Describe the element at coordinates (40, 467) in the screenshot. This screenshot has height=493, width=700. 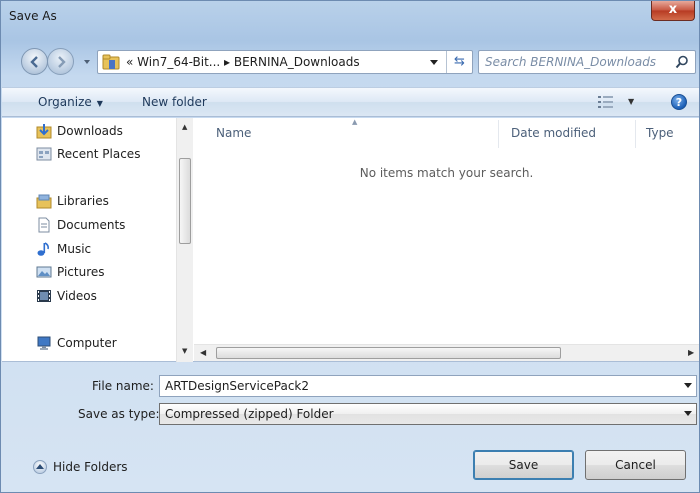
I see `collapse-icon` at that location.